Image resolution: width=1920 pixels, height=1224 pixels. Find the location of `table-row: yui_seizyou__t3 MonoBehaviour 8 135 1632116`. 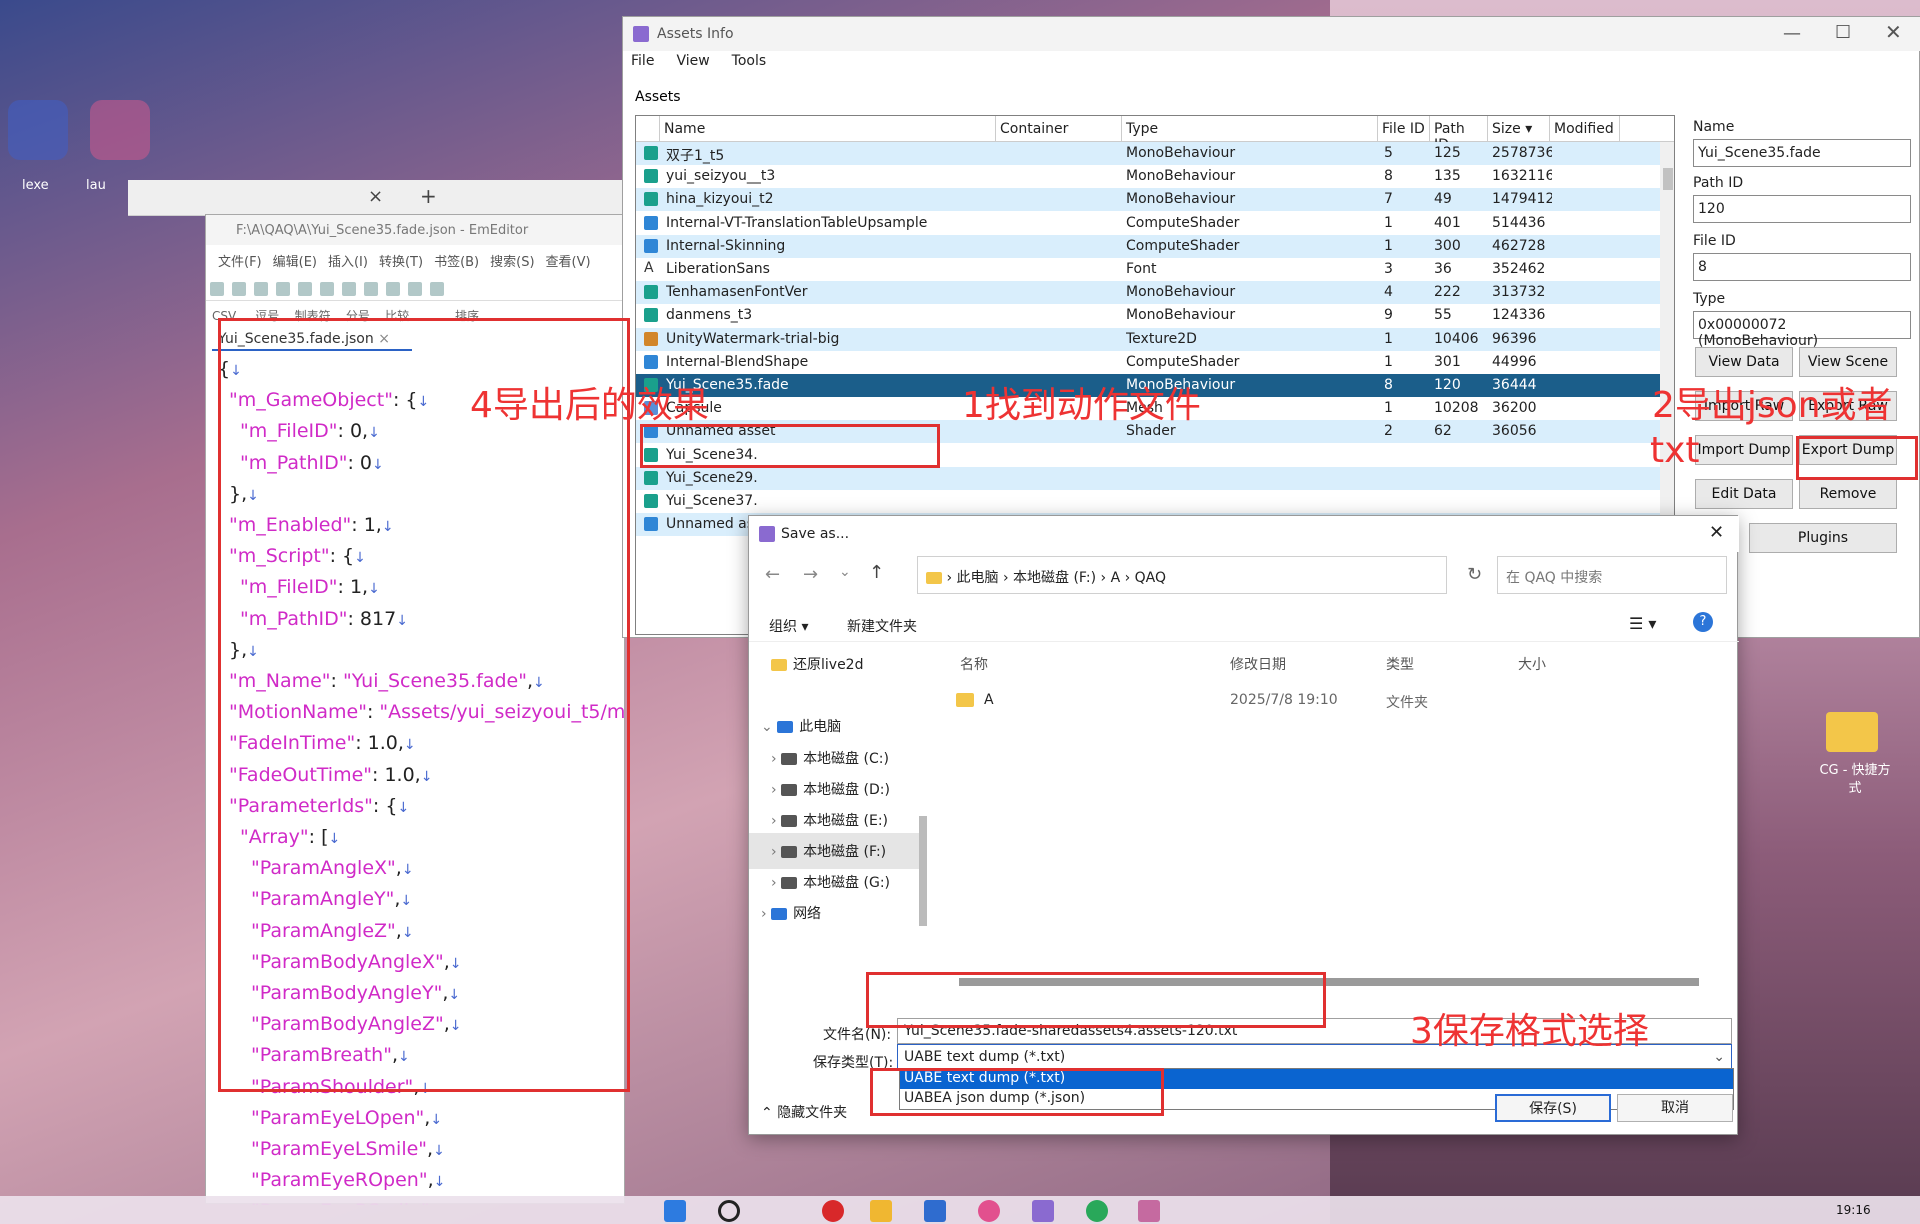

table-row: yui_seizyou__t3 MonoBehaviour 8 135 1632116 is located at coordinates (1151, 176).